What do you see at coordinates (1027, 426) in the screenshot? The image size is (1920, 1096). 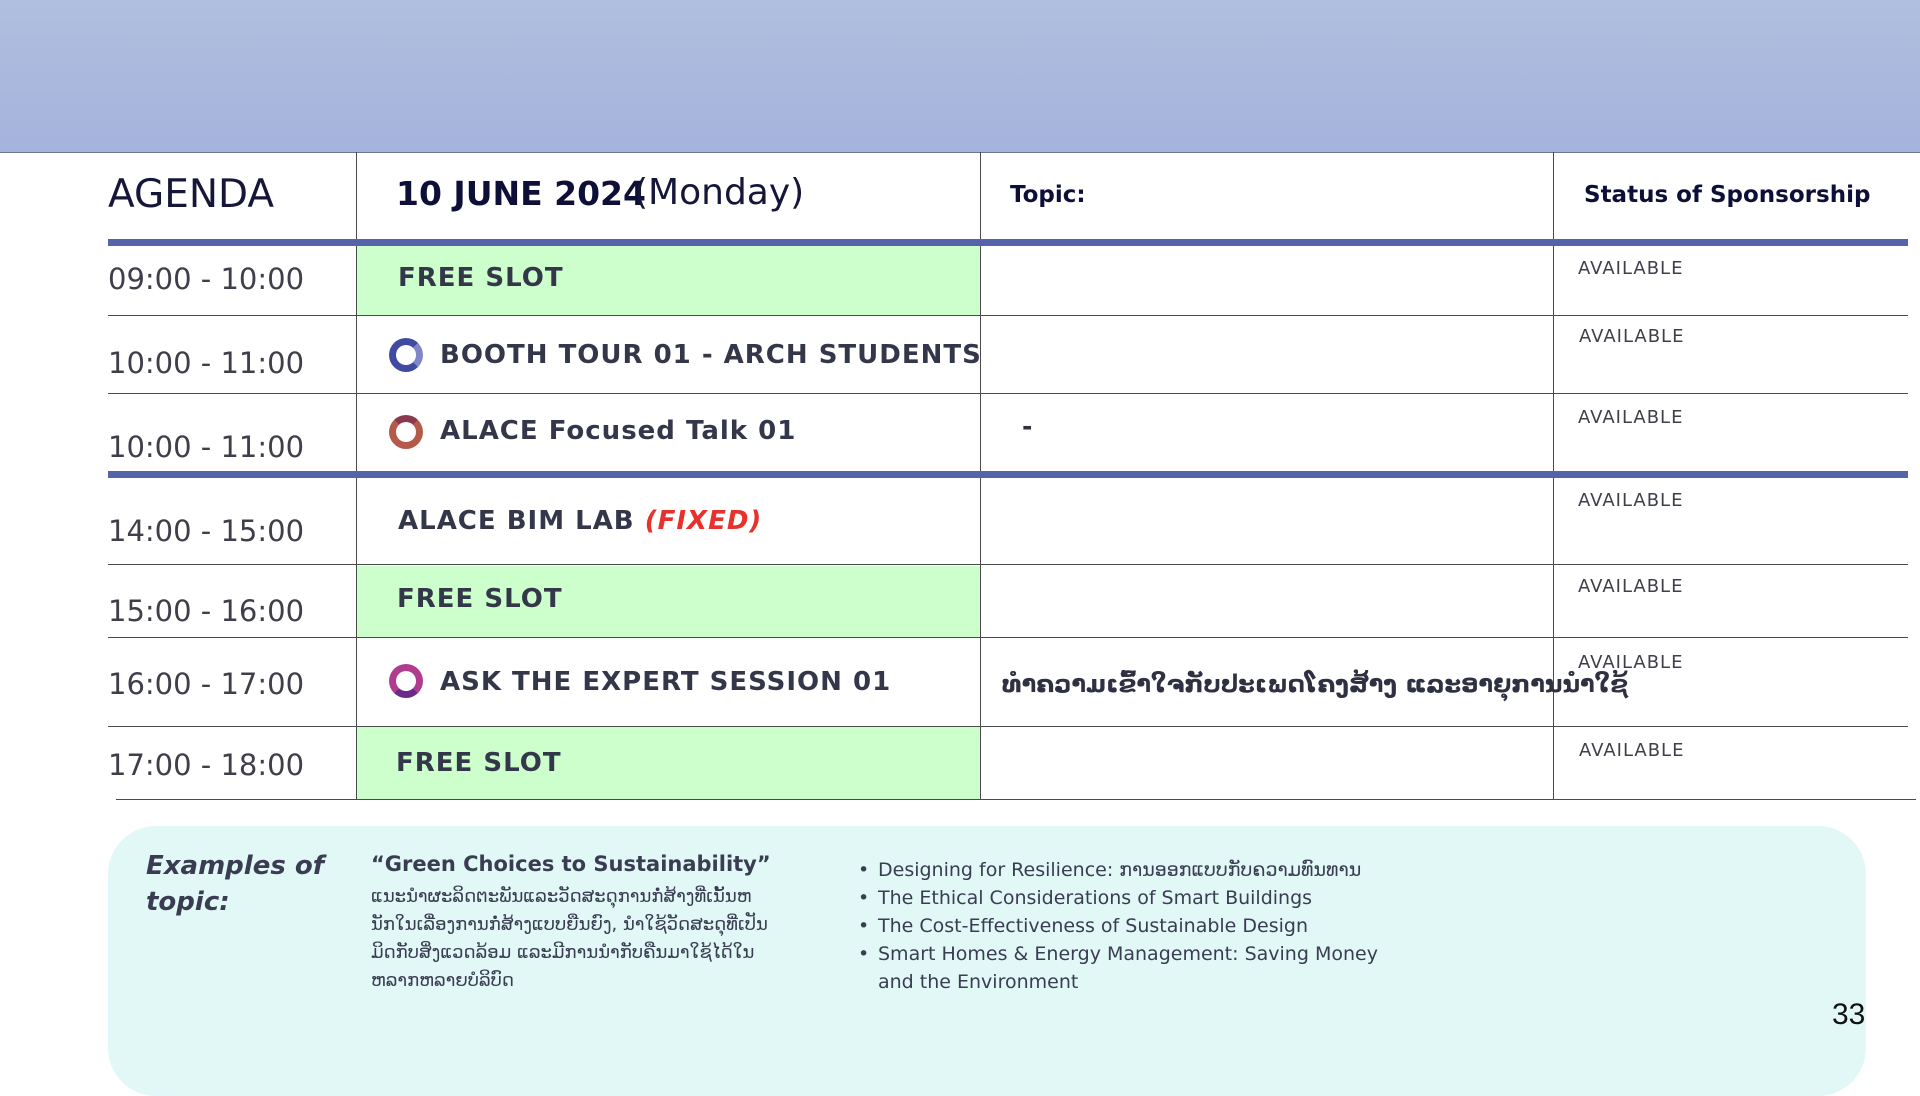 I see `topic-cell: -` at bounding box center [1027, 426].